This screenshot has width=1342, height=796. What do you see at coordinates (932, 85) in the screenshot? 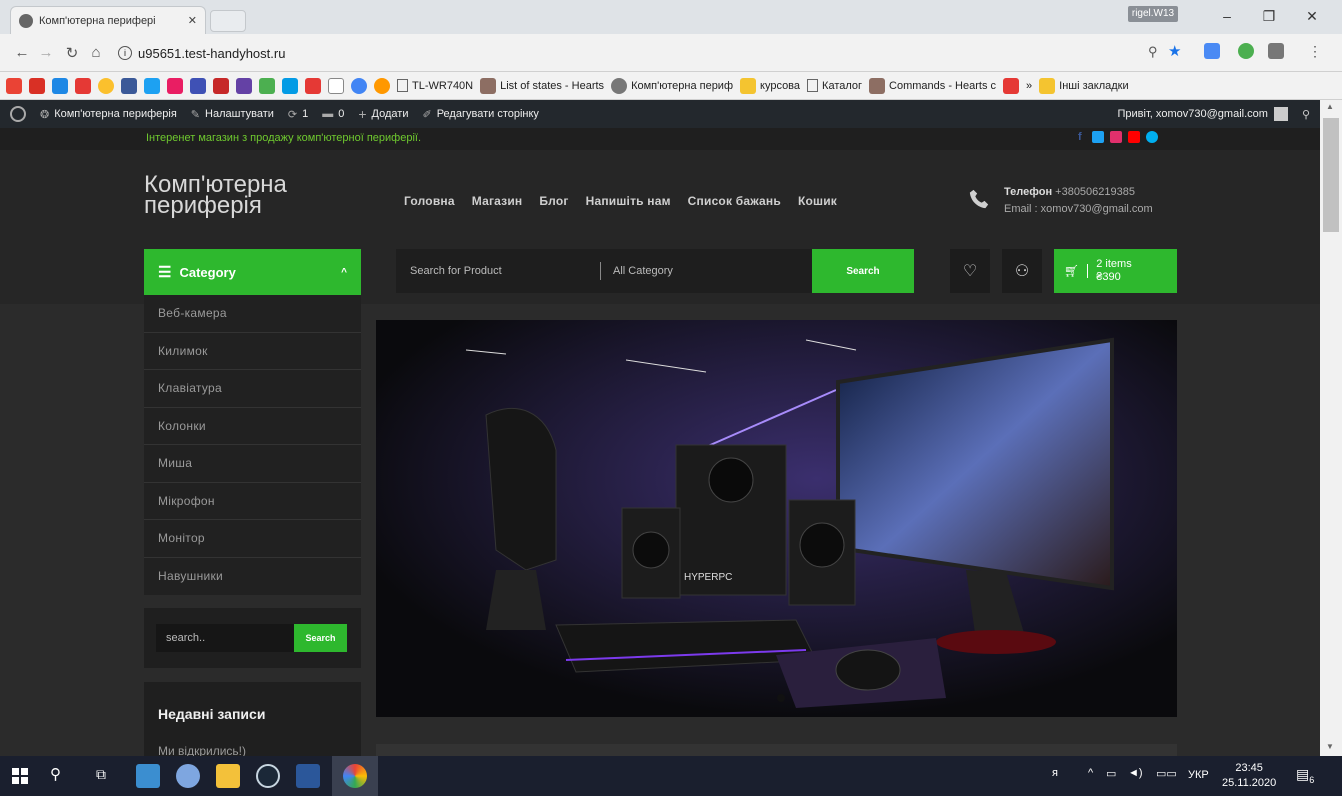
I see `bookmark-commands: Commands - Hearts c` at bounding box center [932, 85].